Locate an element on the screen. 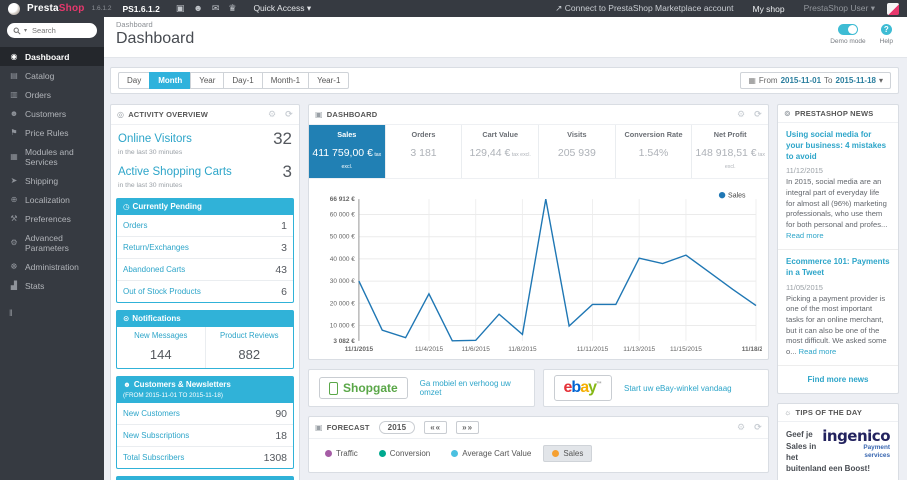  messages-icon: ✉ is located at coordinates (216, 8).